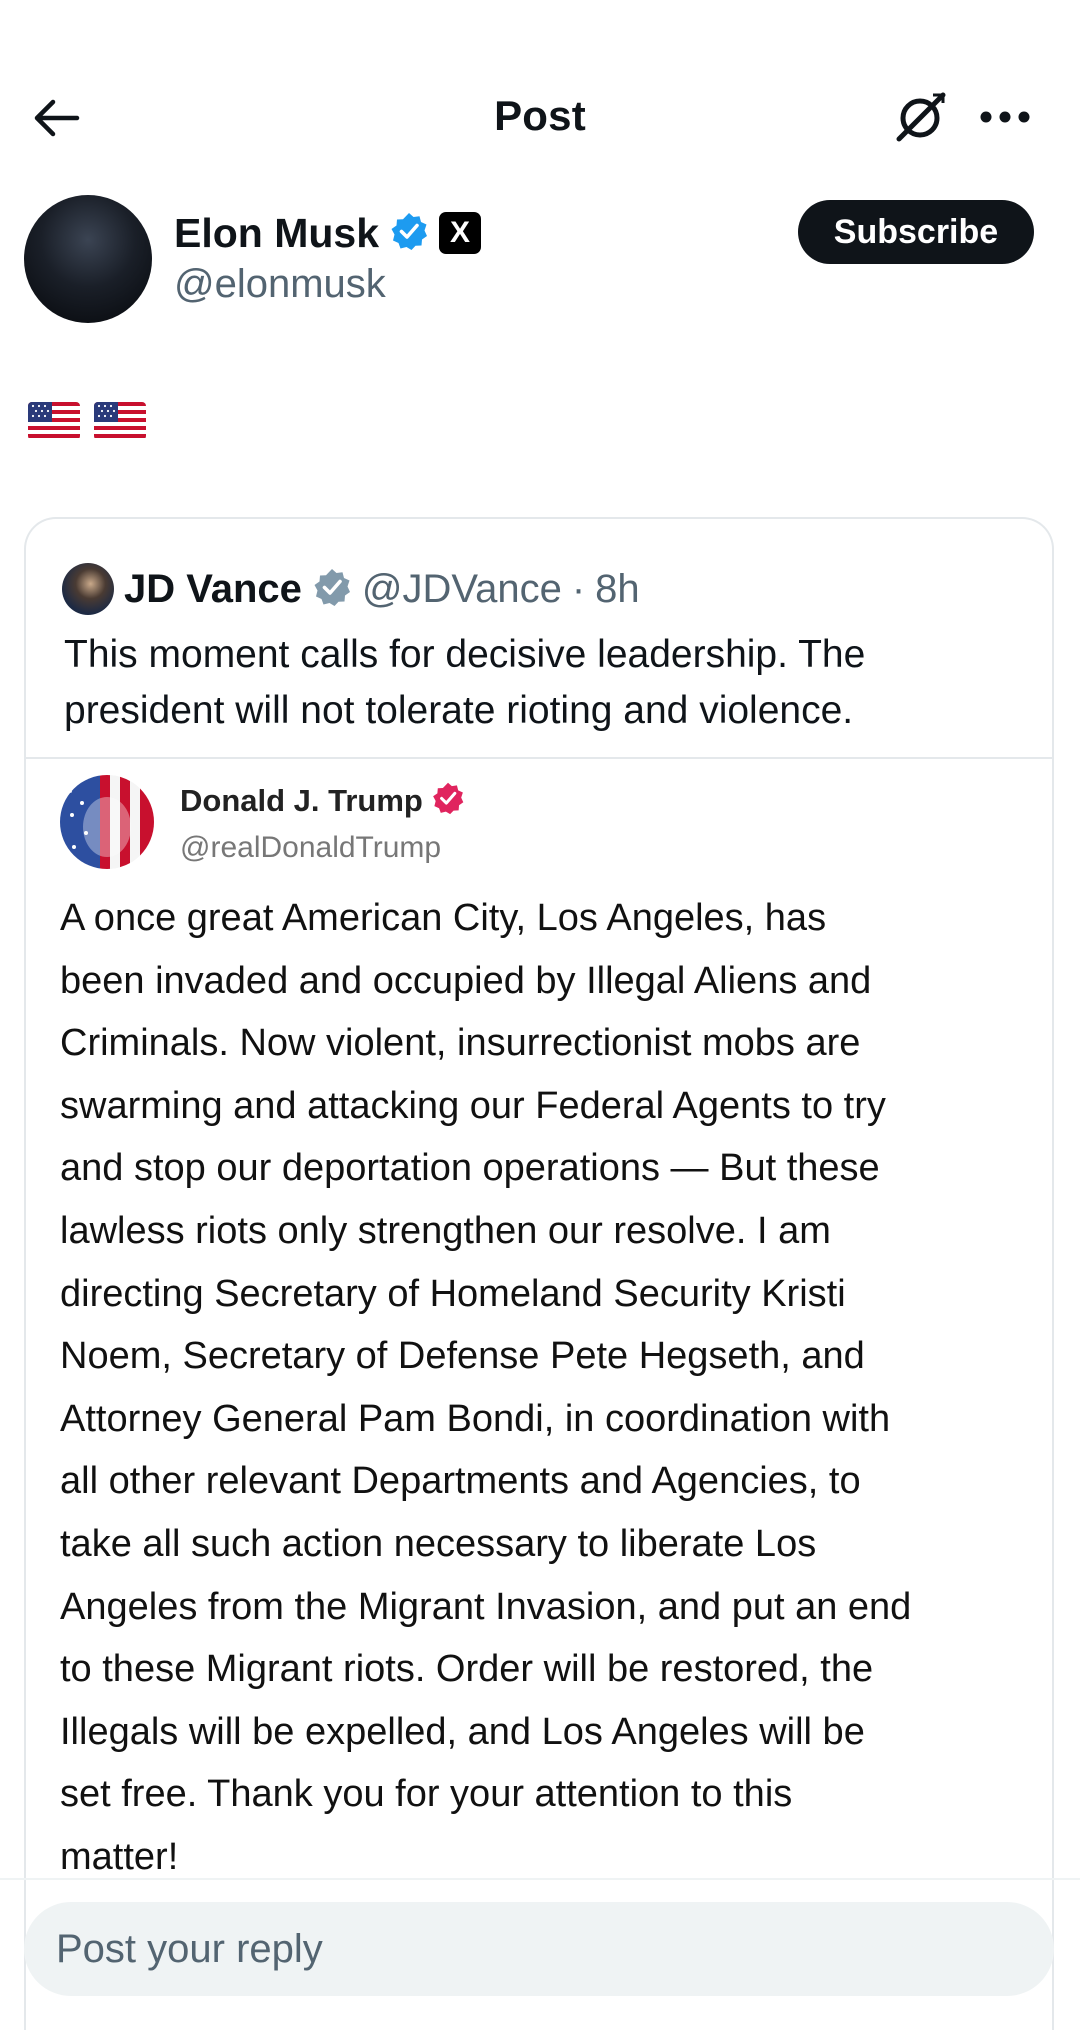  Describe the element at coordinates (213, 589) in the screenshot. I see `quoted-author-name: JD Vance` at that location.